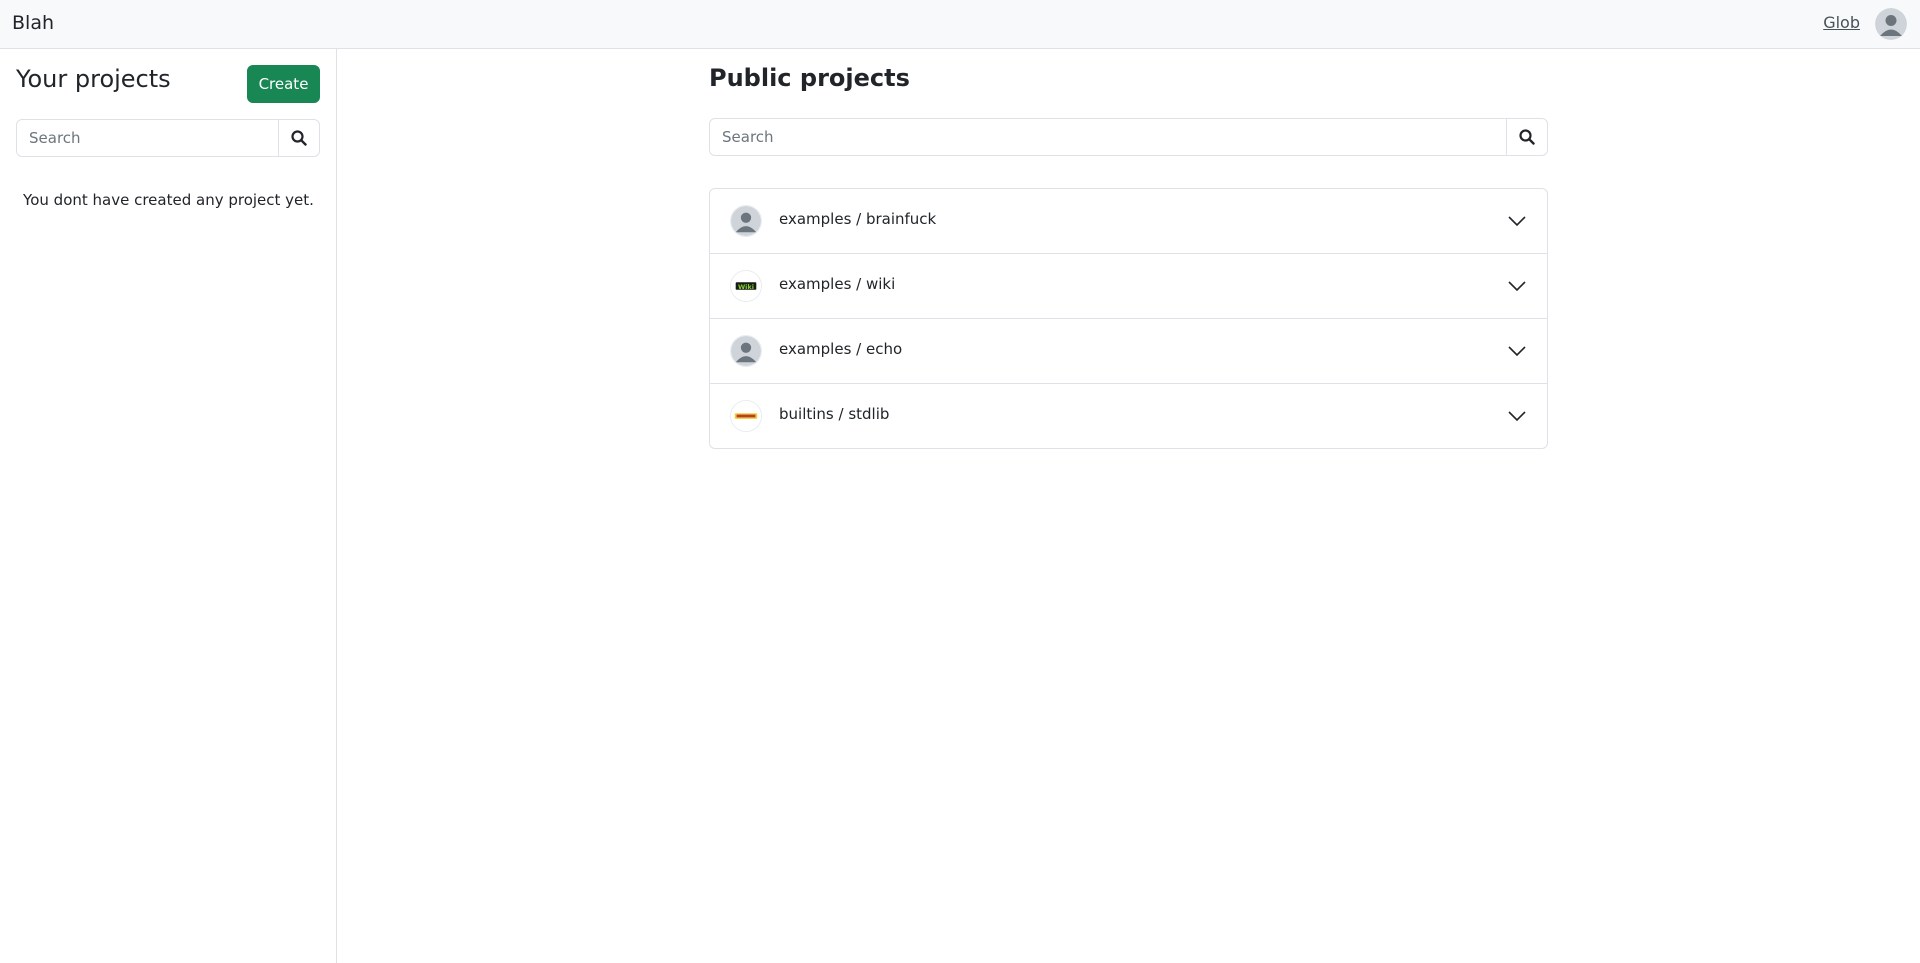  Describe the element at coordinates (168, 200) in the screenshot. I see `no-projects-message: You dont have created any project yet.` at that location.